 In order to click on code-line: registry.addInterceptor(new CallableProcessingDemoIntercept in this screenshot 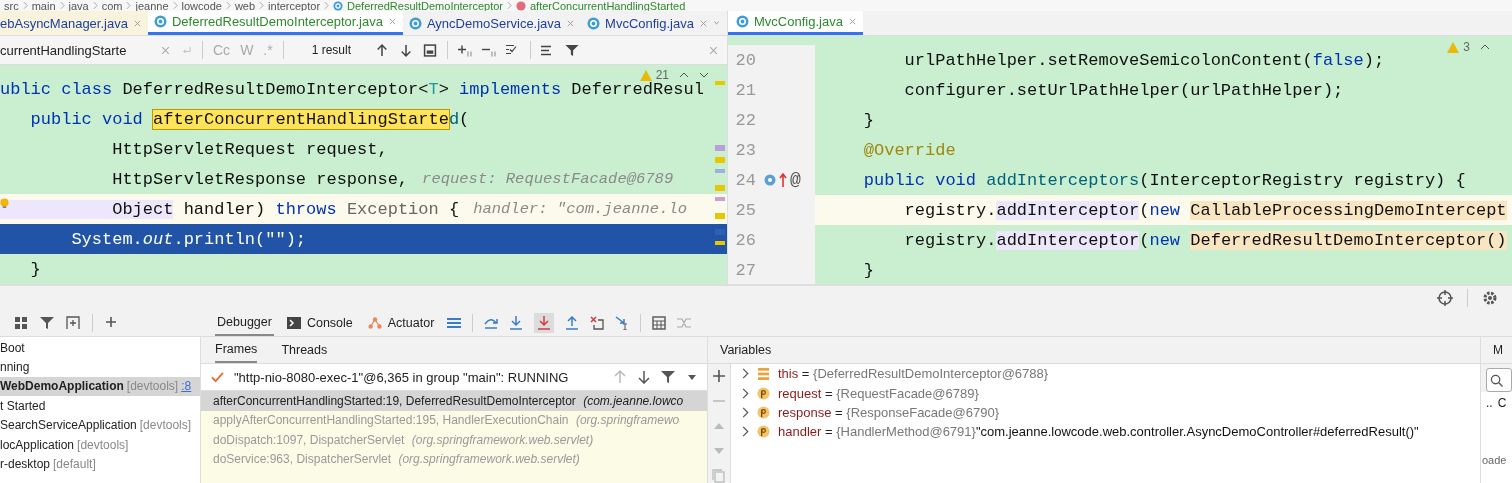, I will do `click(1205, 210)`.